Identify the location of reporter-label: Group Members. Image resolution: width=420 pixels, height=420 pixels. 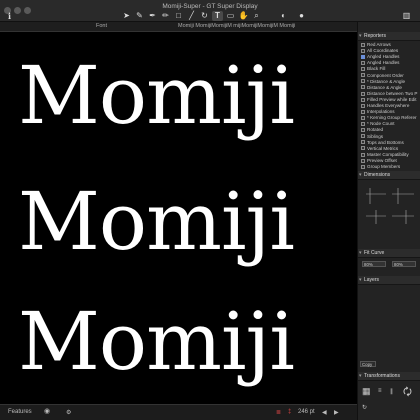
(384, 166).